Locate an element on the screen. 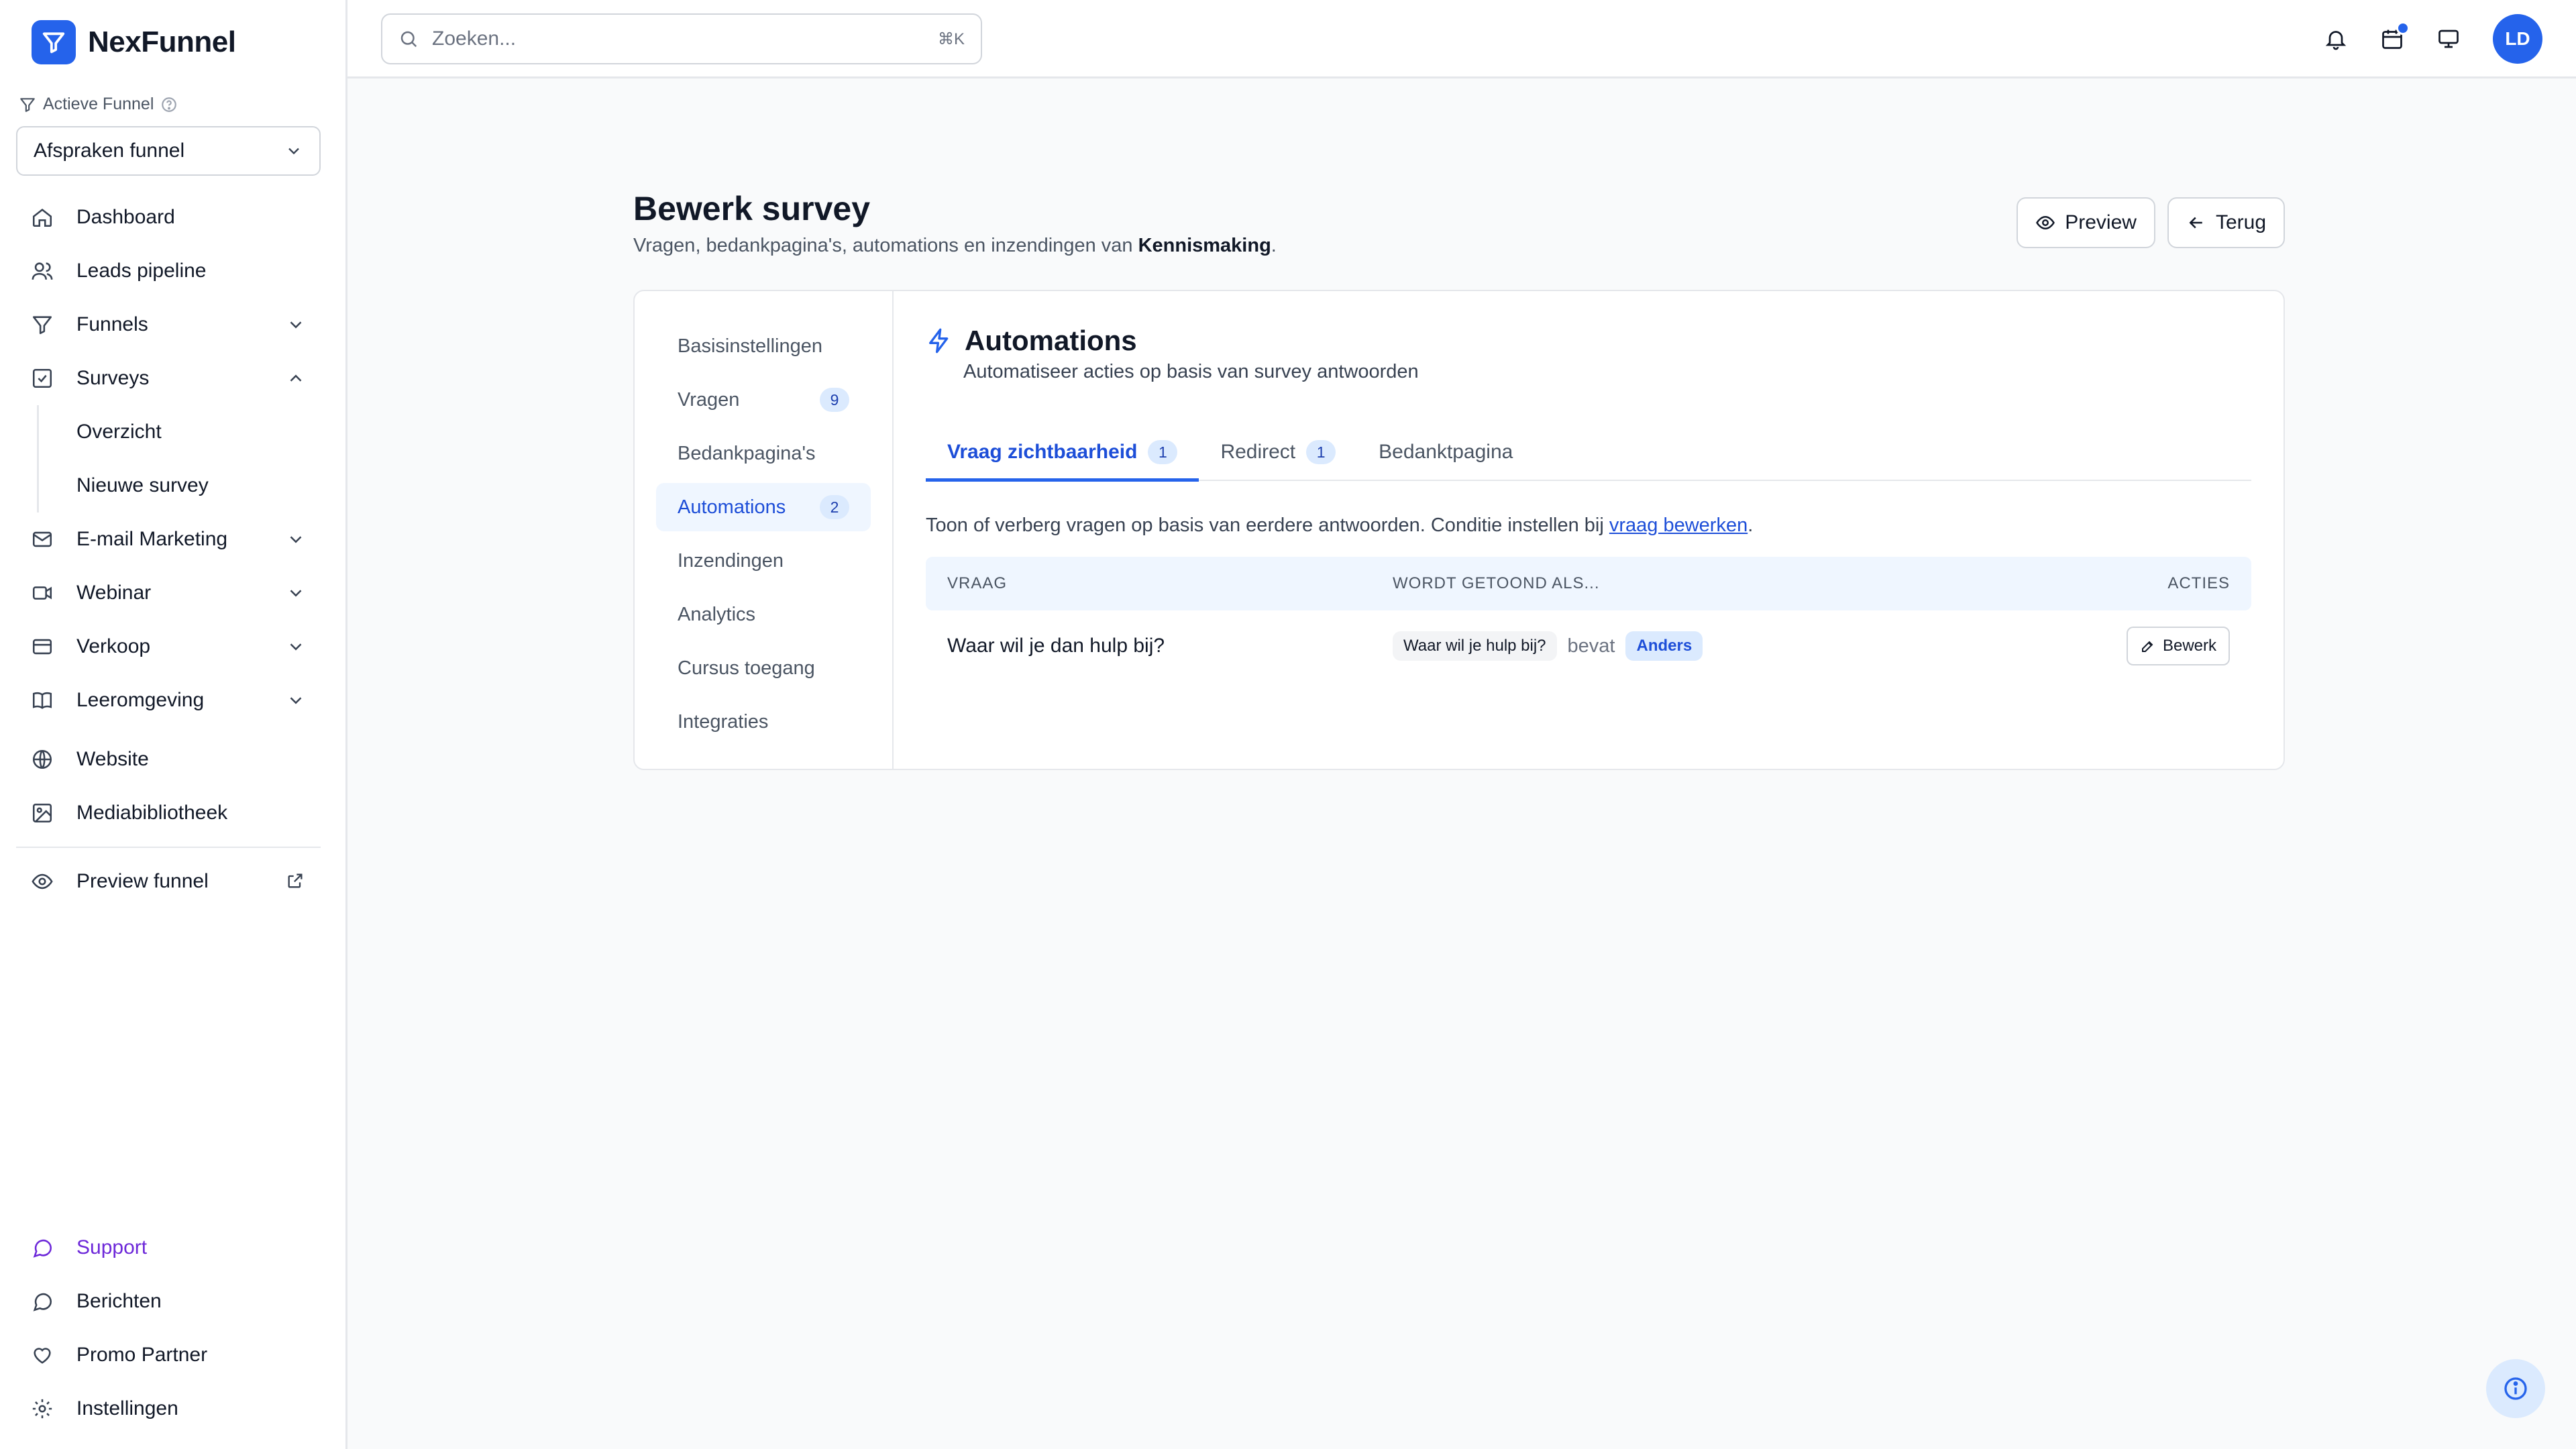  funnel-select-value: Afspraken funnel is located at coordinates (109, 151).